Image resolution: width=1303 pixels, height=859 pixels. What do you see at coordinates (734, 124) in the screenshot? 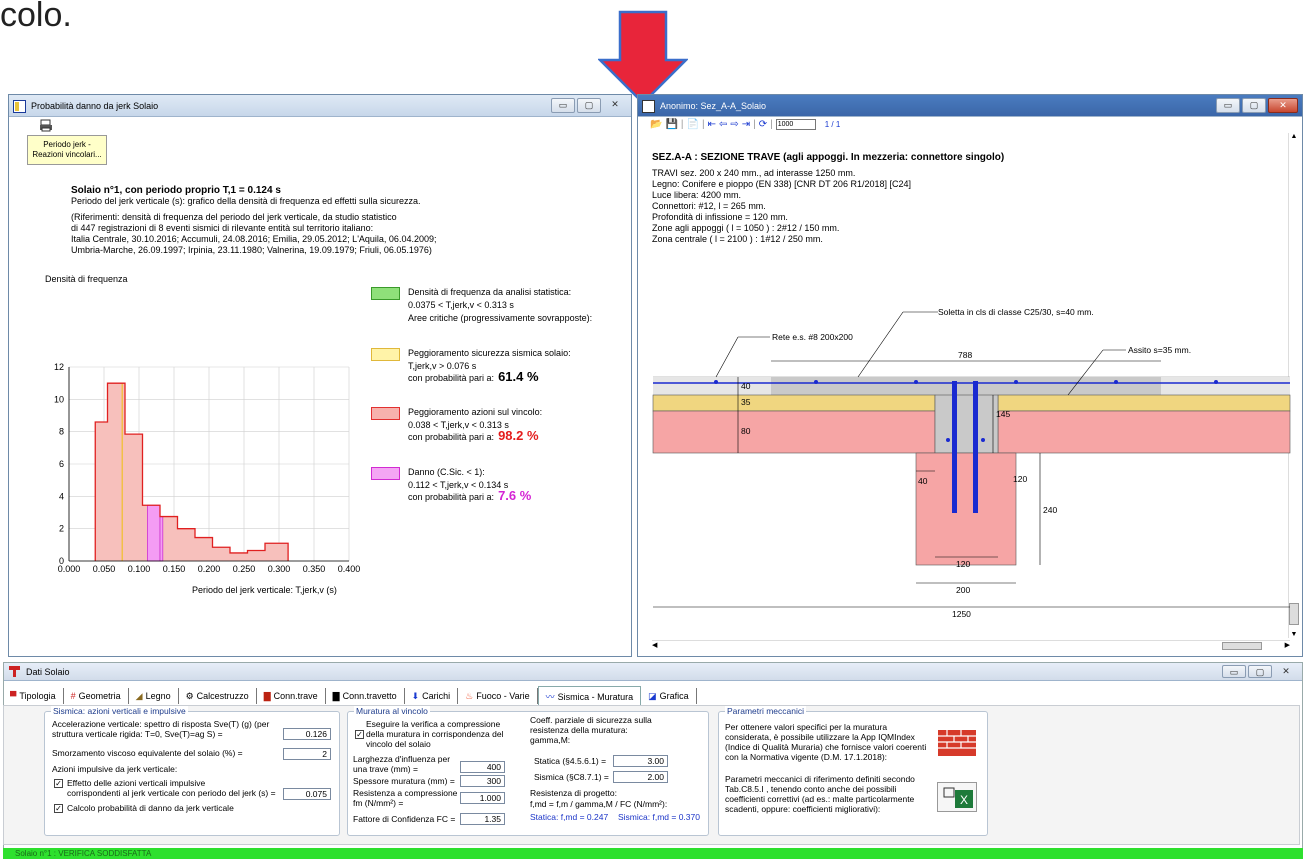
I see `next-page-icon: ⇨` at bounding box center [734, 124].